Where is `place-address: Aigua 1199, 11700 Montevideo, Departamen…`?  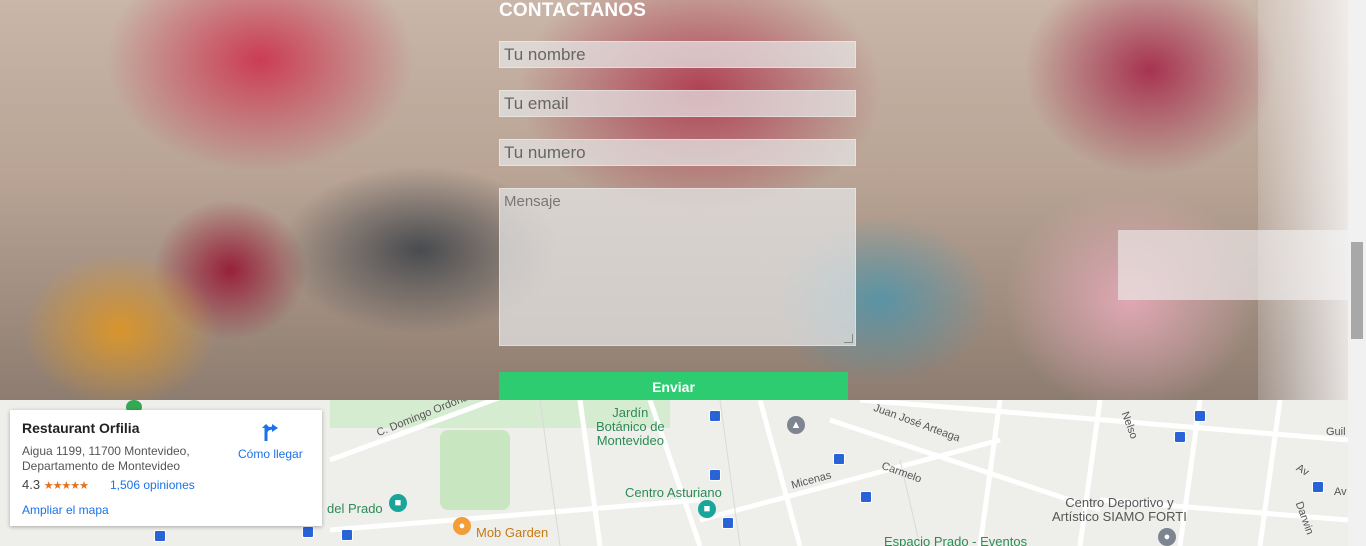
place-address: Aigua 1199, 11700 Montevideo, Departamen… is located at coordinates (106, 458).